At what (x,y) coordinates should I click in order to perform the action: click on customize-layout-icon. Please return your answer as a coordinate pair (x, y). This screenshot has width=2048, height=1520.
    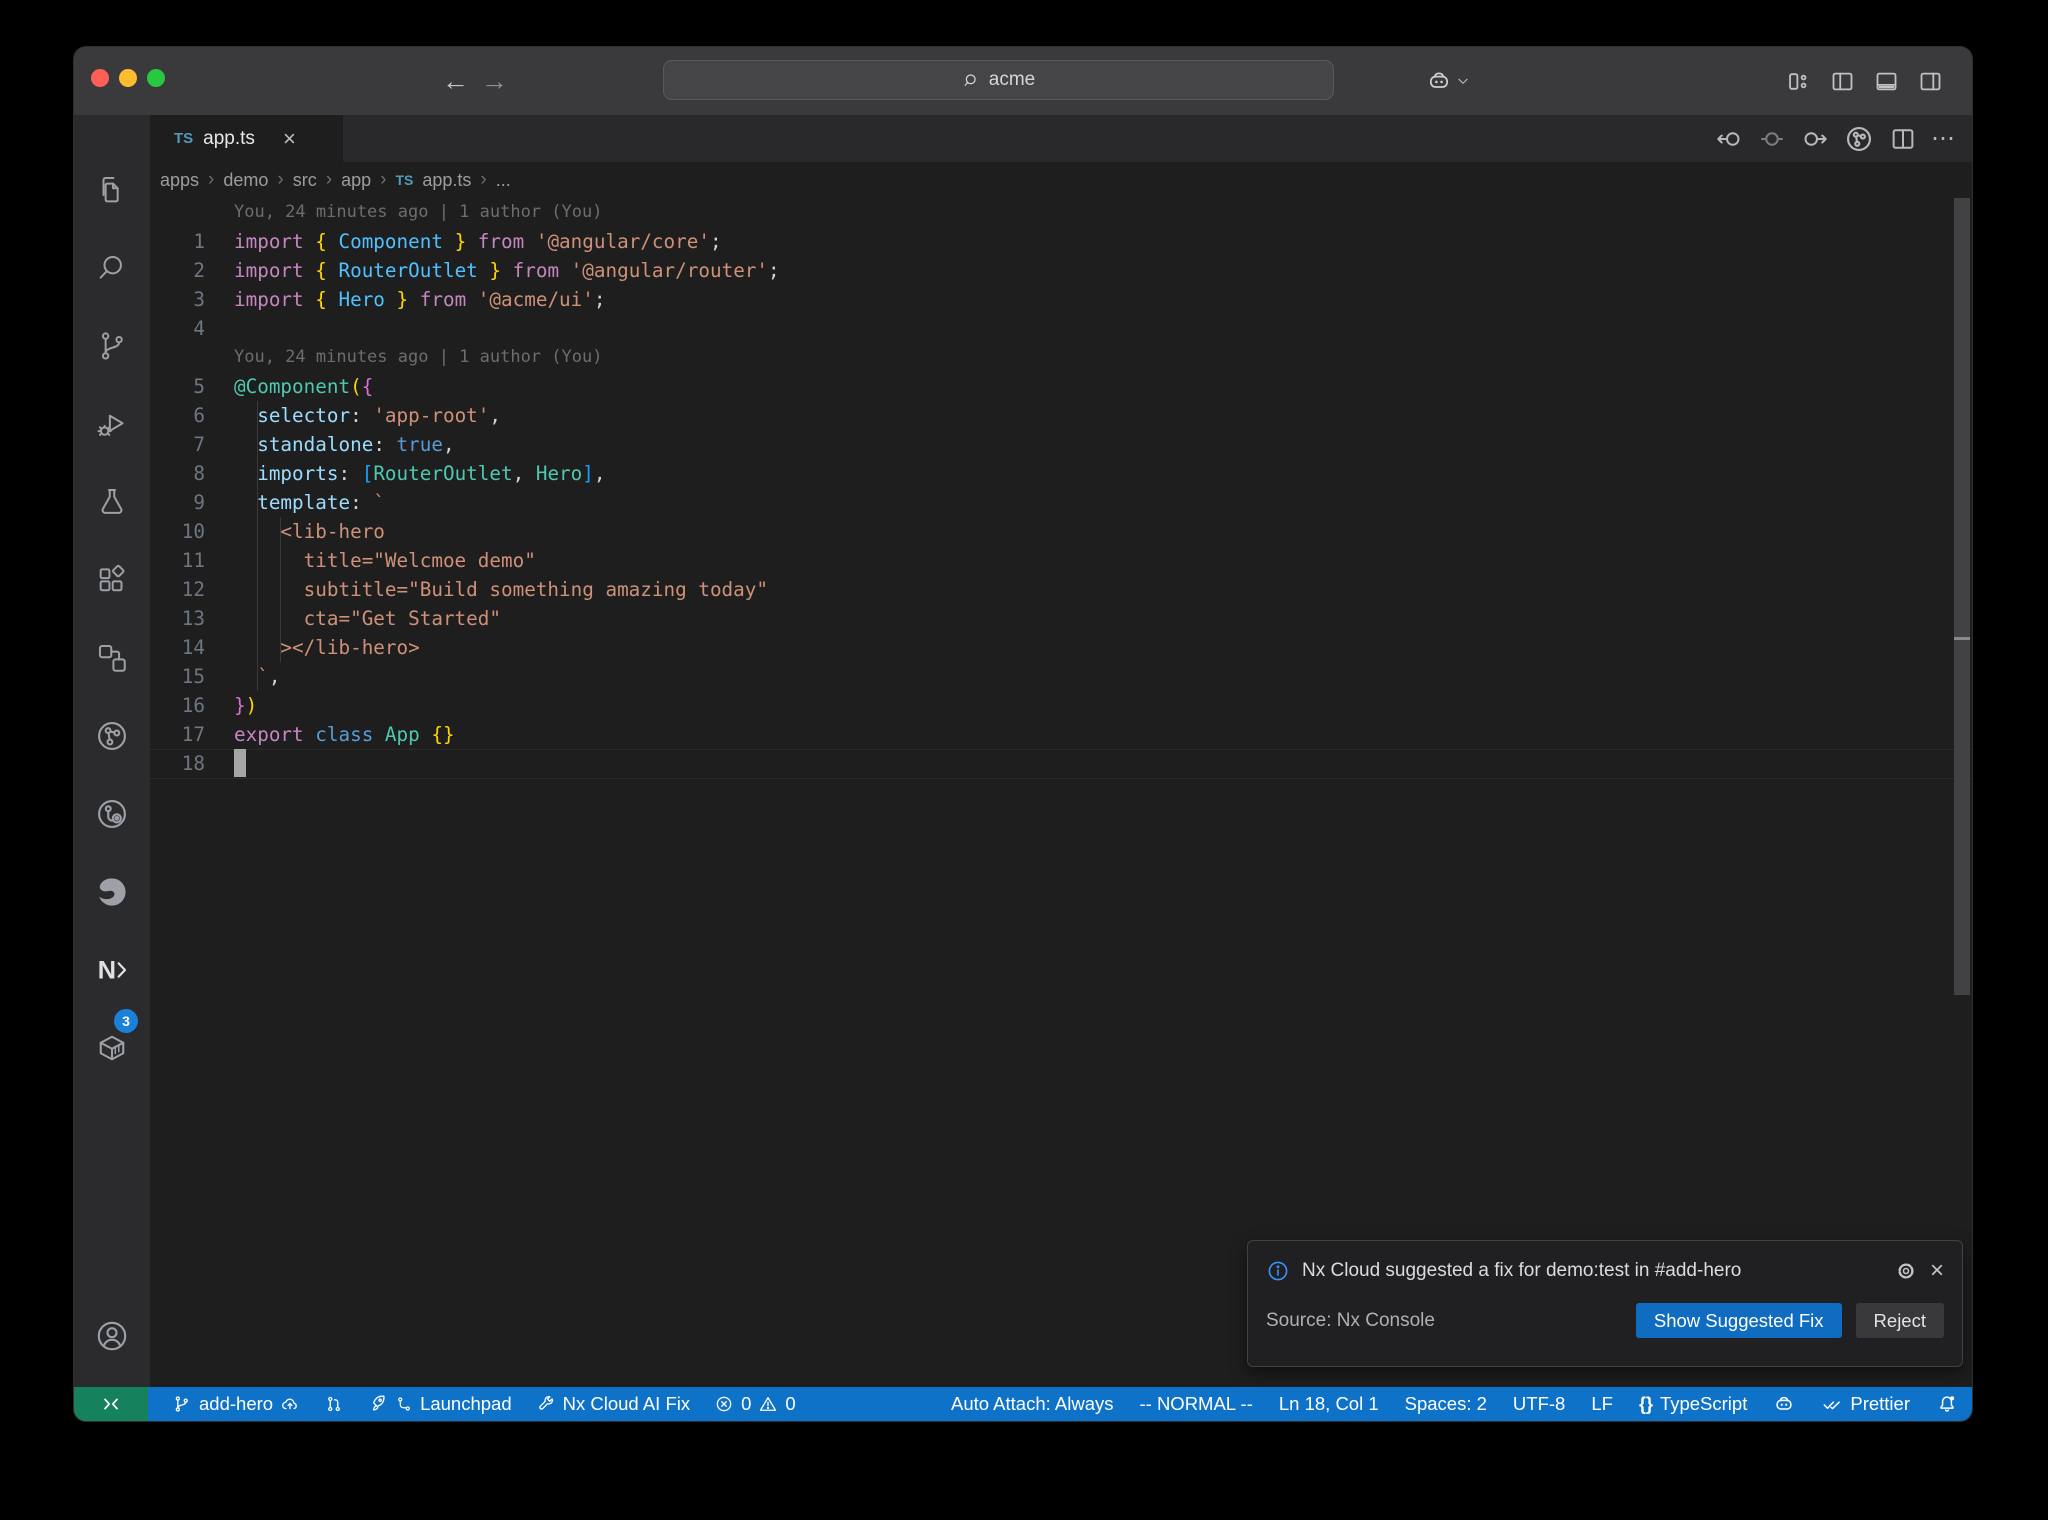
    Looking at the image, I should click on (1798, 81).